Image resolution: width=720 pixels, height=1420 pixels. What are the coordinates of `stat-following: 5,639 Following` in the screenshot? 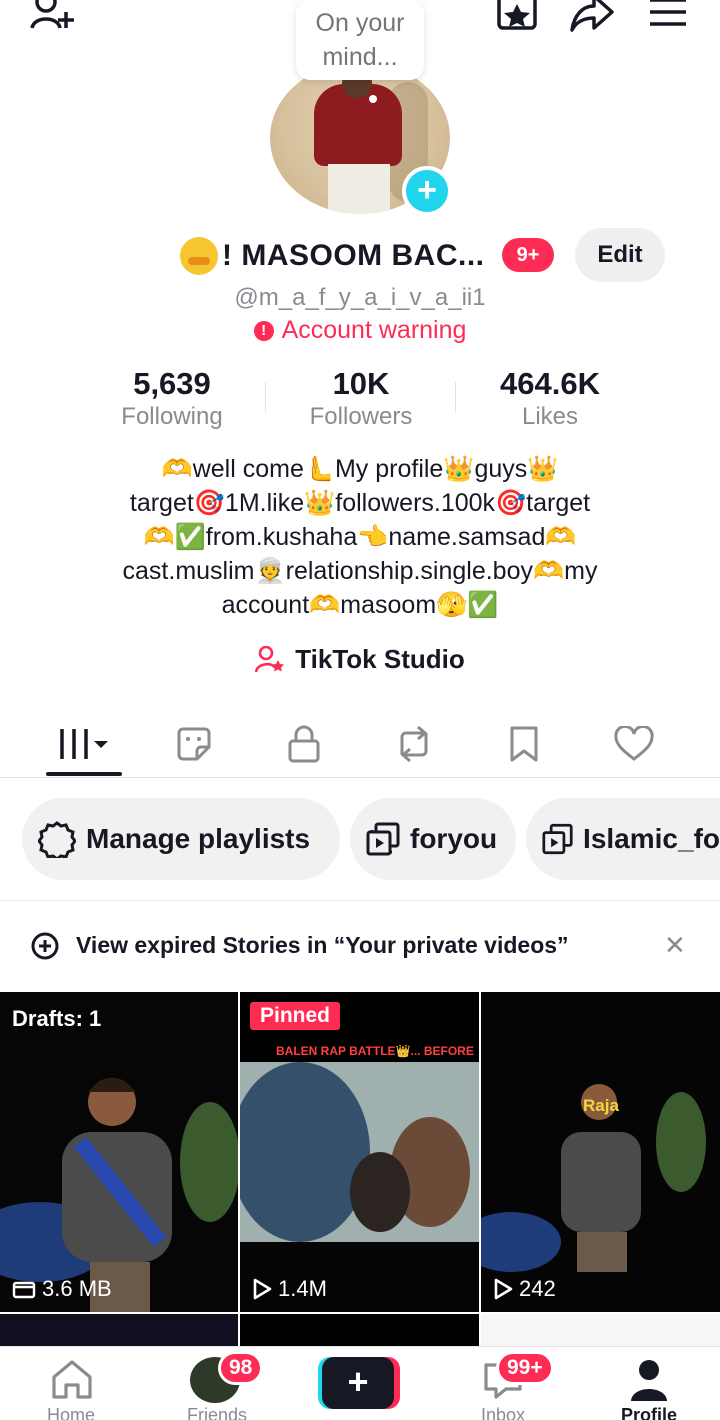 It's located at (172, 399).